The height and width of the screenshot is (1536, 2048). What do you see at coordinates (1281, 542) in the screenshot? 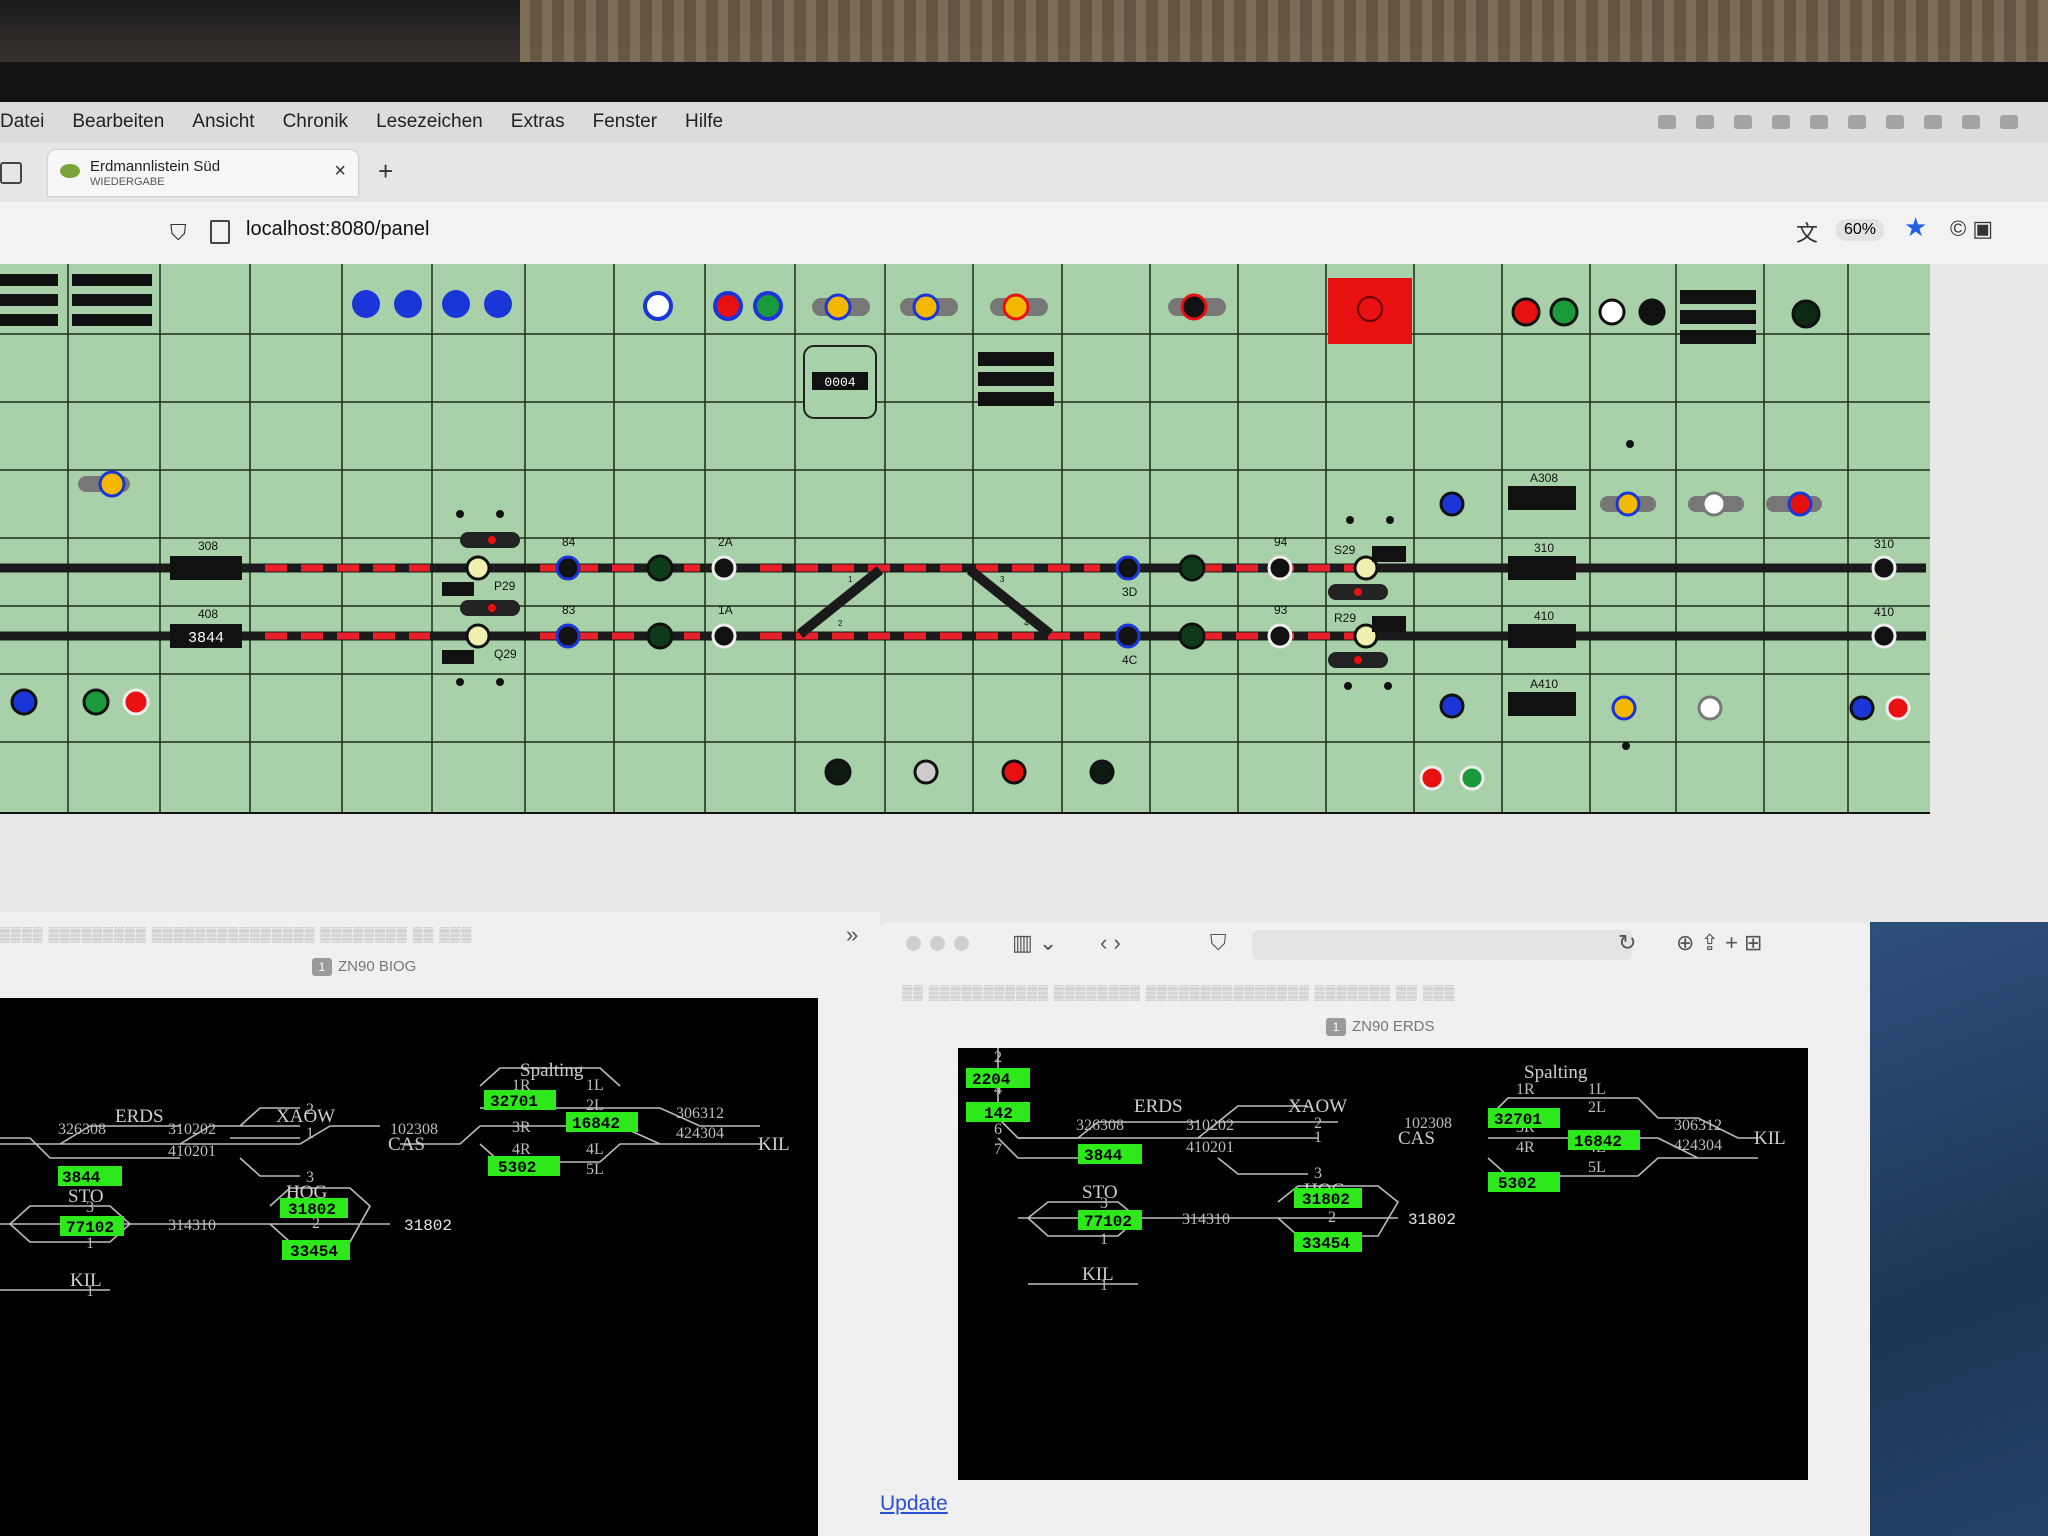
I see `track-label: 94` at bounding box center [1281, 542].